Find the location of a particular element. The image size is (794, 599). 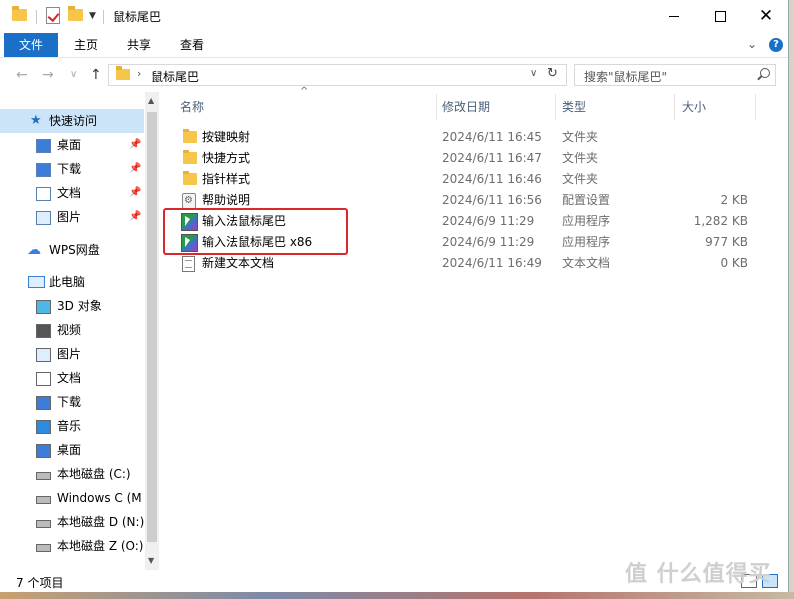

new-folder-icon is located at coordinates (75, 13).